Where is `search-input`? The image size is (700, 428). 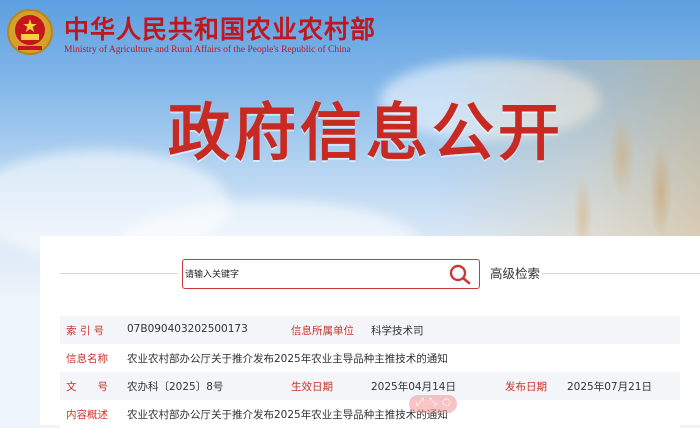
search-input is located at coordinates (310, 275).